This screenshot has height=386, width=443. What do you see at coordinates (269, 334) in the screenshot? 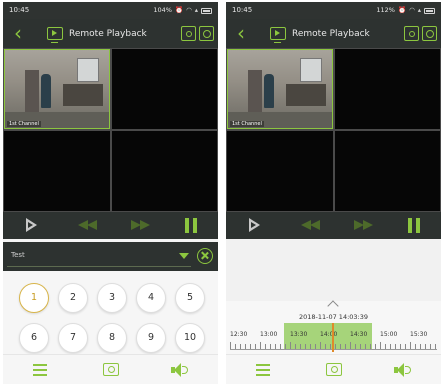
I see `timeline-label: 13:00` at bounding box center [269, 334].